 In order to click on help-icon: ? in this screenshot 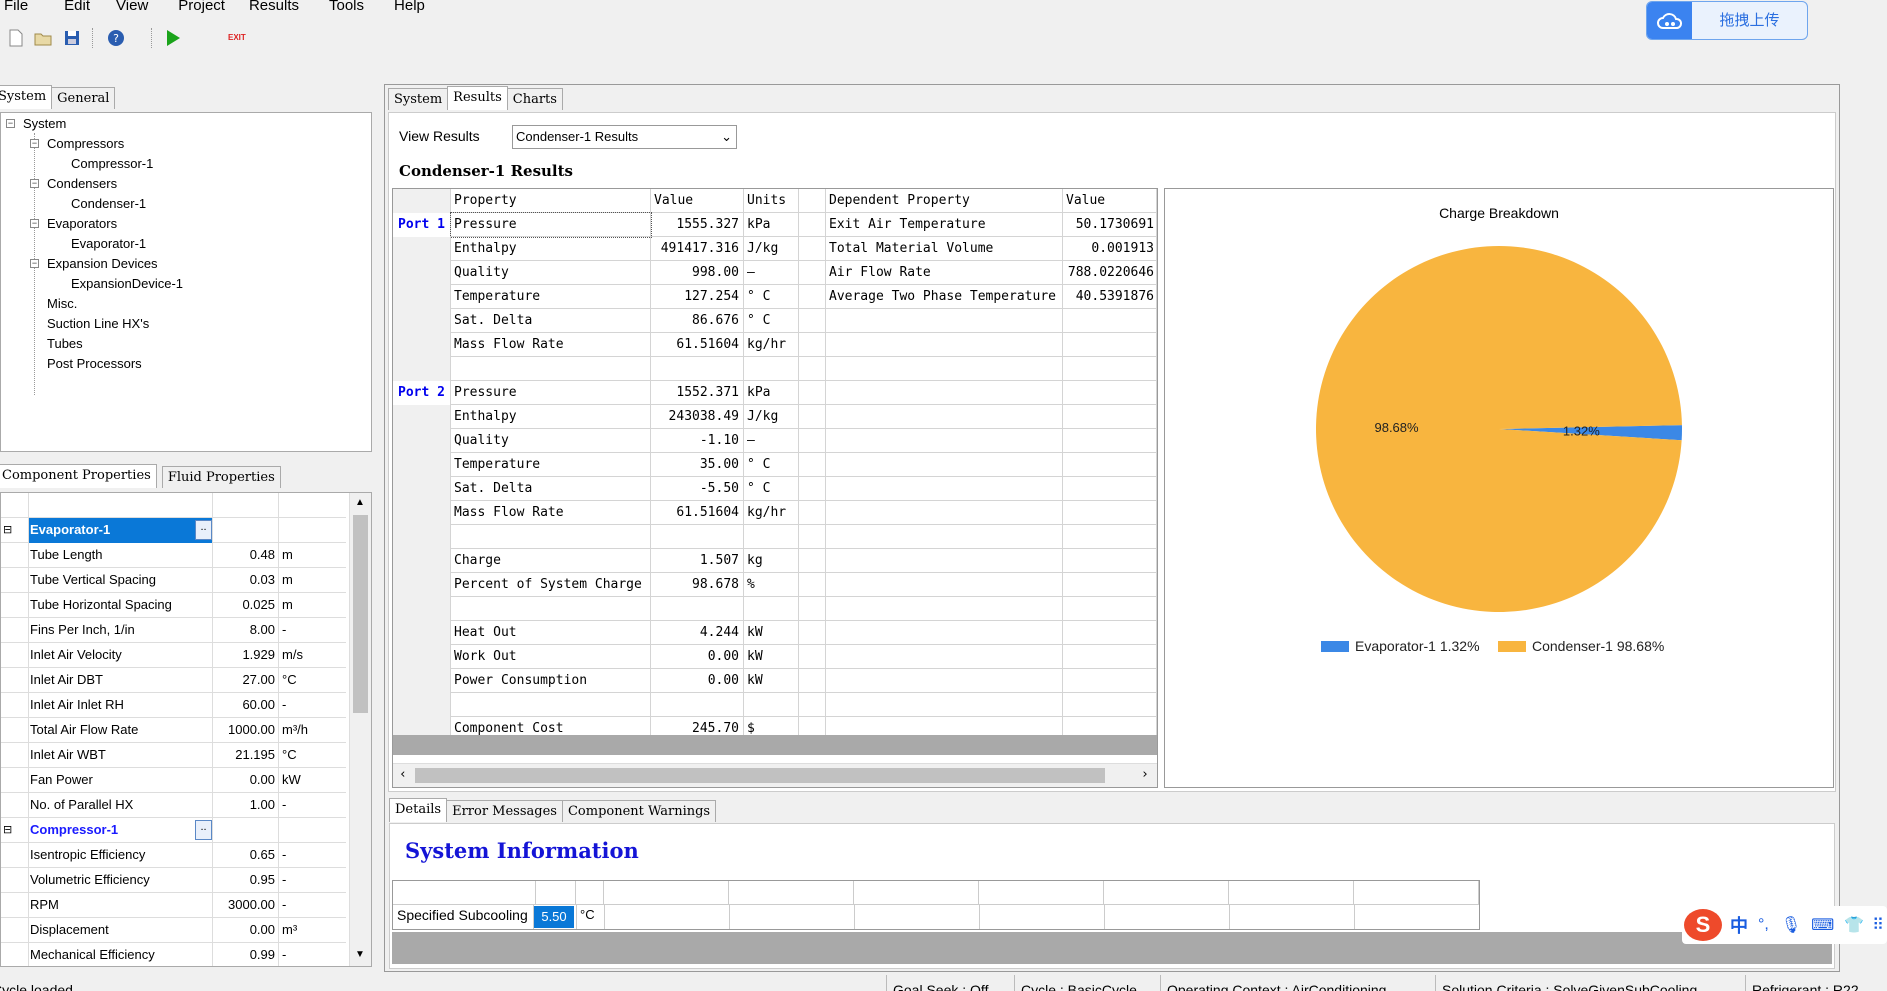, I will do `click(116, 38)`.